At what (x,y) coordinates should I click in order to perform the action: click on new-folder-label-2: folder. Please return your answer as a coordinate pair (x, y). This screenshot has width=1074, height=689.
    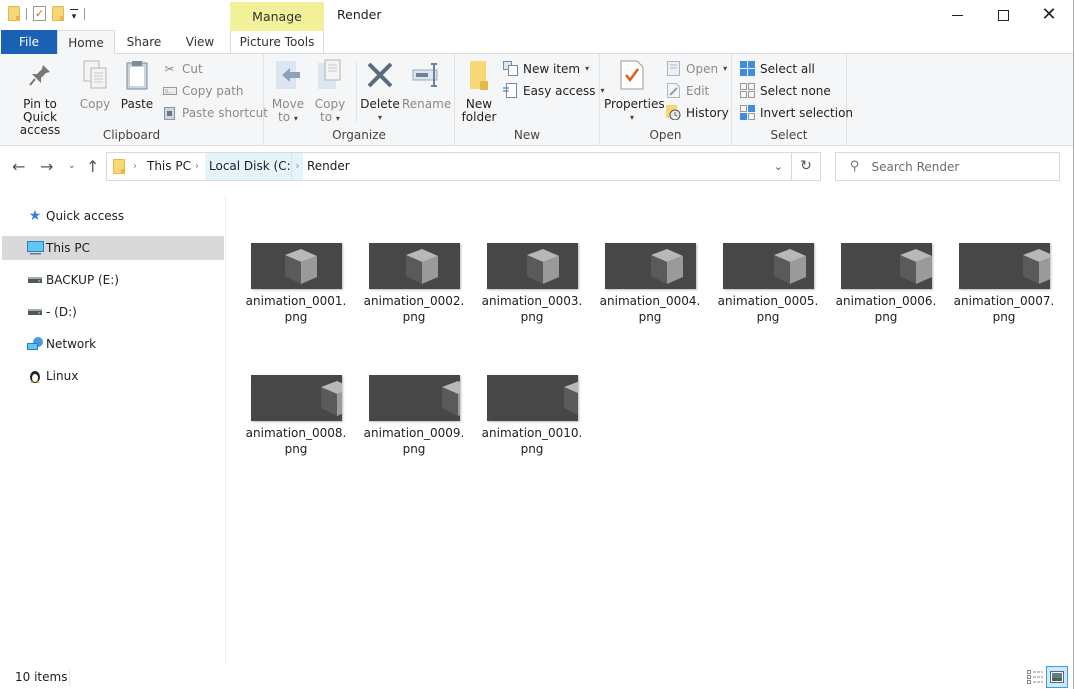
    Looking at the image, I should click on (479, 117).